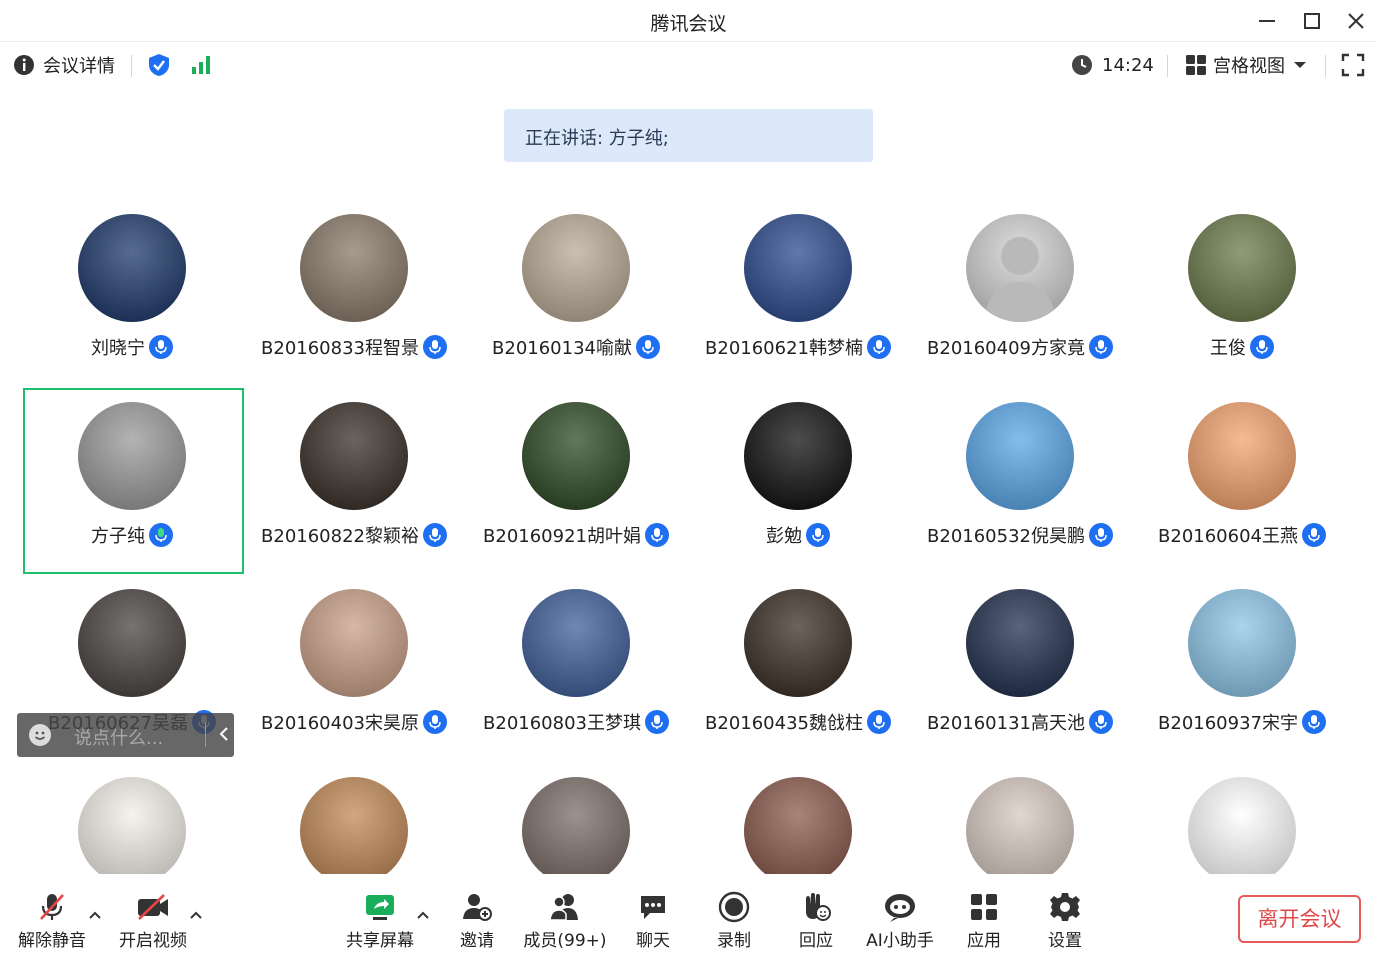 The image size is (1377, 958). What do you see at coordinates (576, 294) in the screenshot?
I see `participant-tile: B20160134喻献` at bounding box center [576, 294].